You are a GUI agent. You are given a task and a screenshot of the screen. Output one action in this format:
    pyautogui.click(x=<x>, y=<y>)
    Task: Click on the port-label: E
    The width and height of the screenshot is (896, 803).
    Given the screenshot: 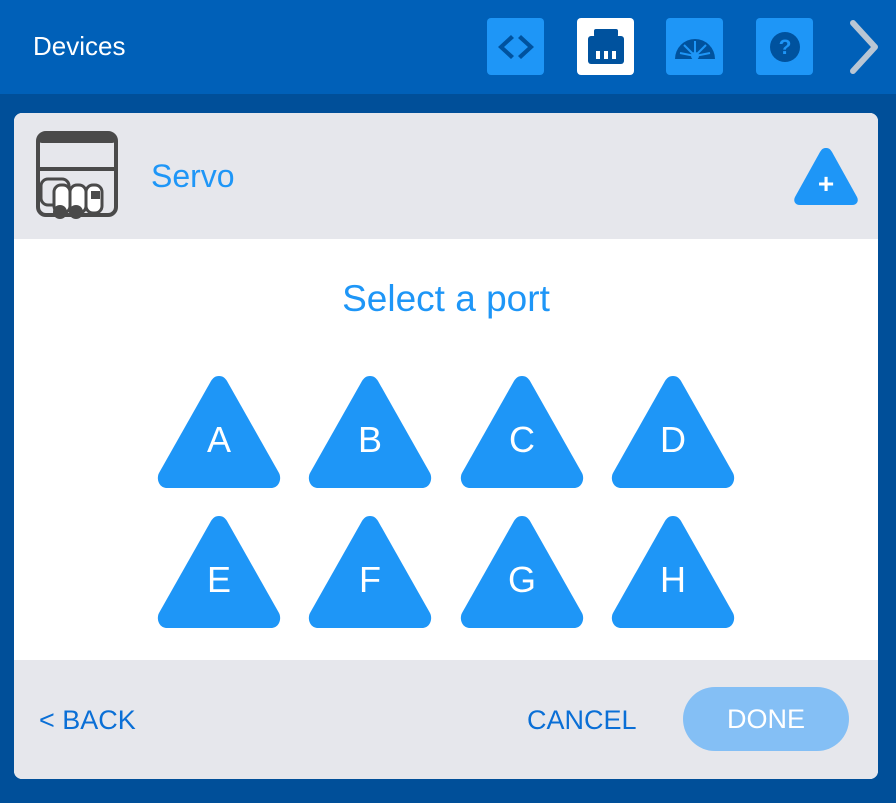 What is the action you would take?
    pyautogui.click(x=218, y=579)
    